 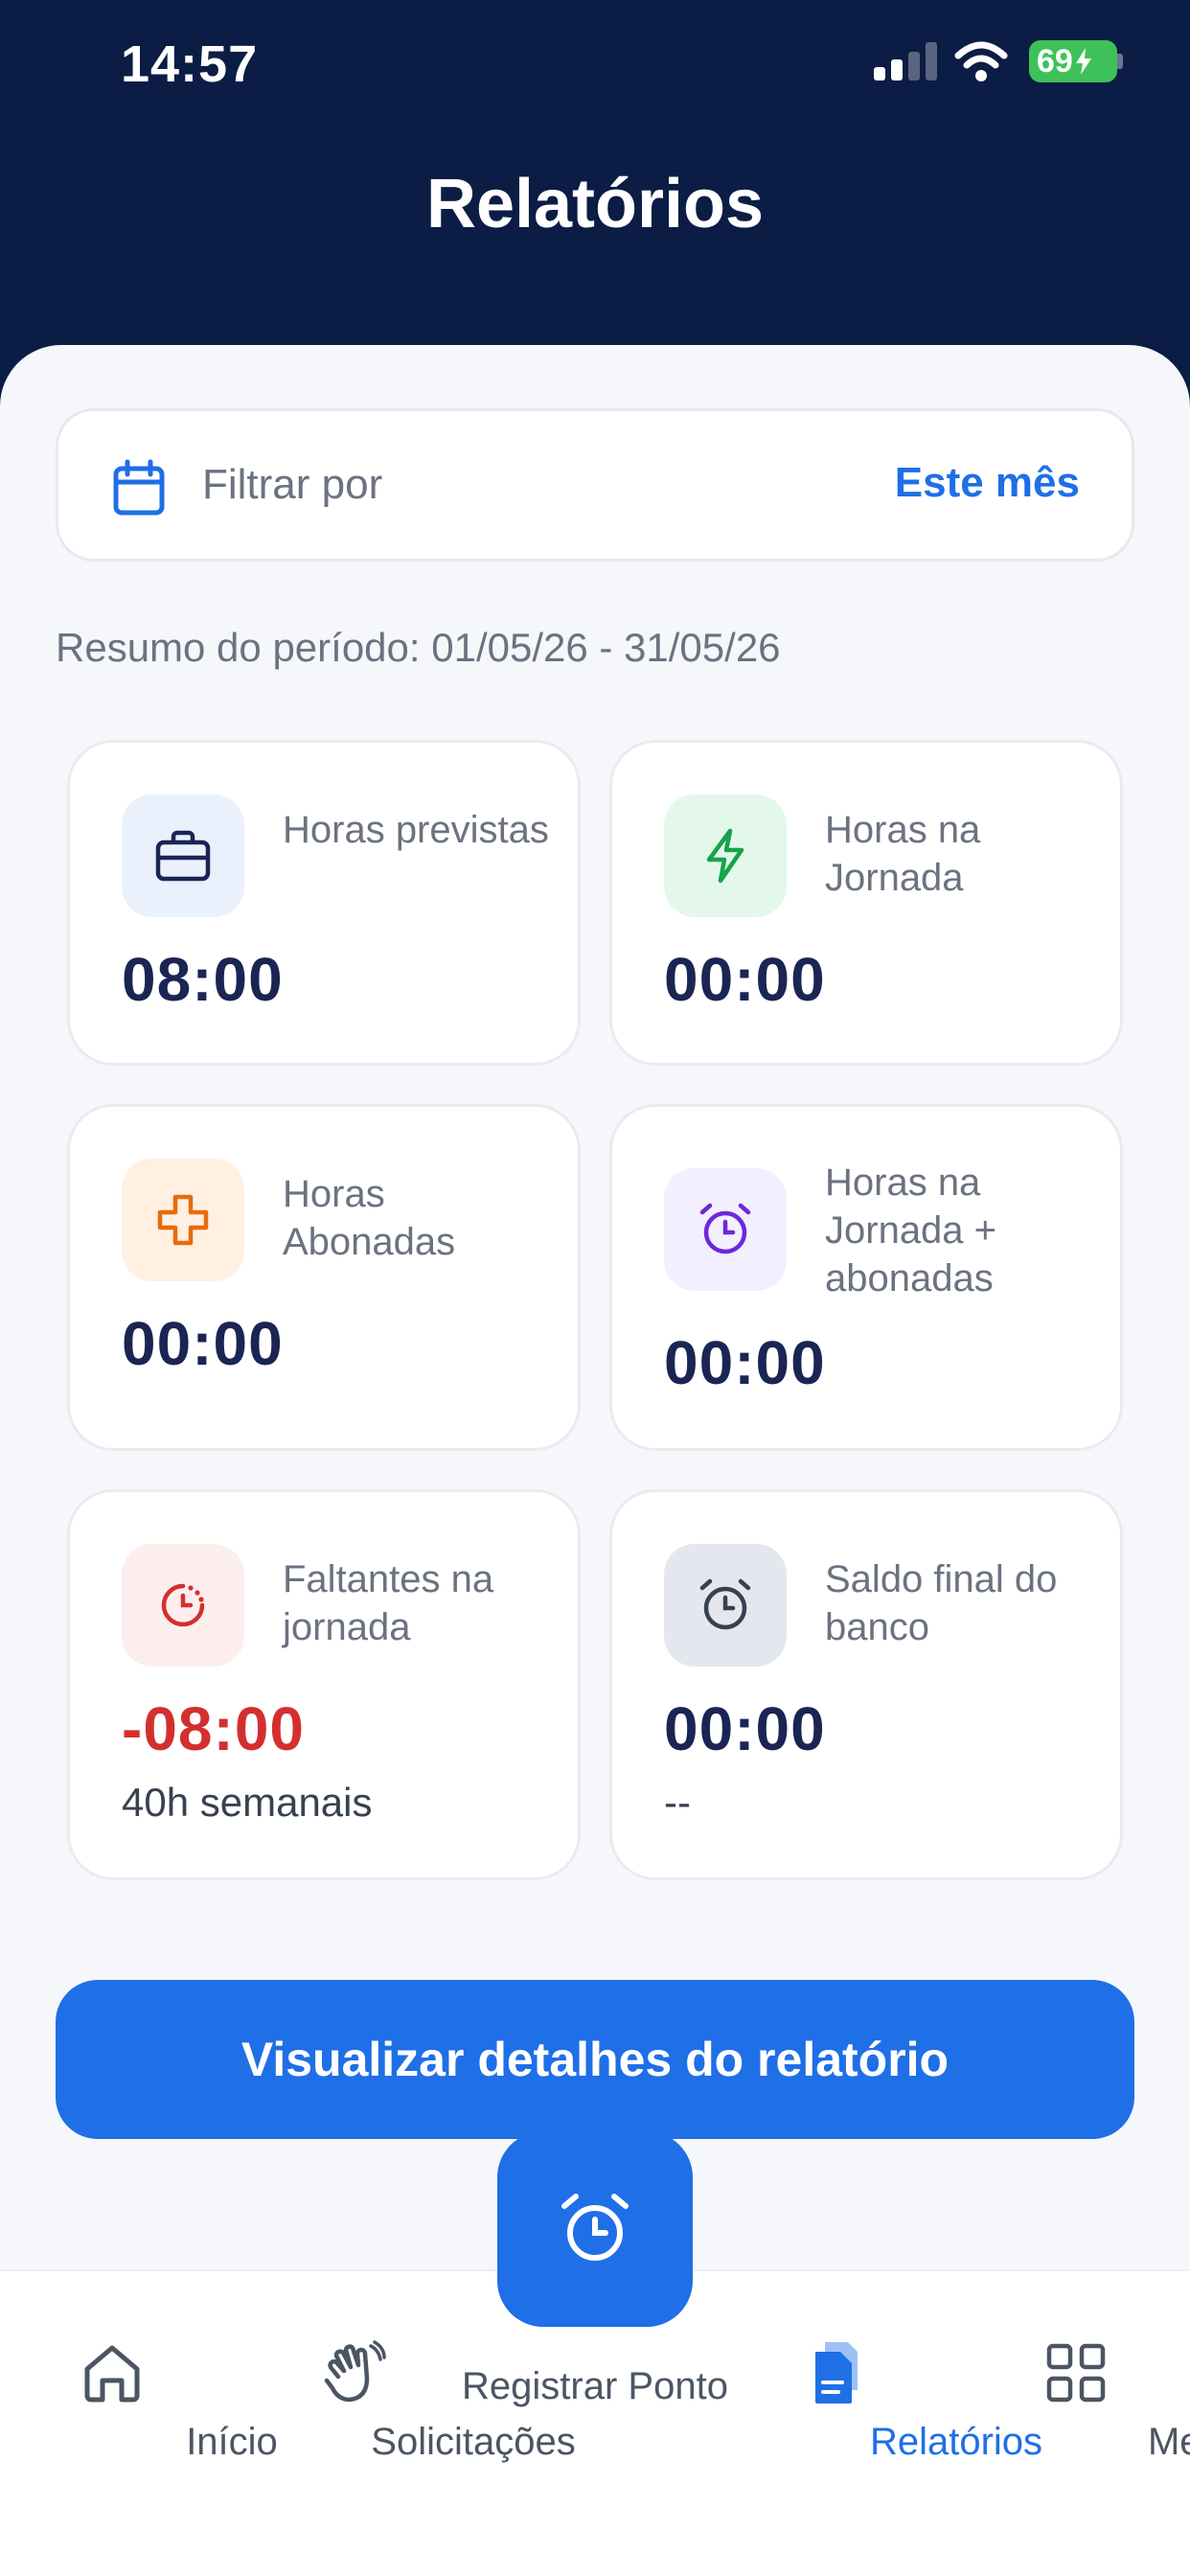 I want to click on briefcase-icon, so click(x=183, y=855).